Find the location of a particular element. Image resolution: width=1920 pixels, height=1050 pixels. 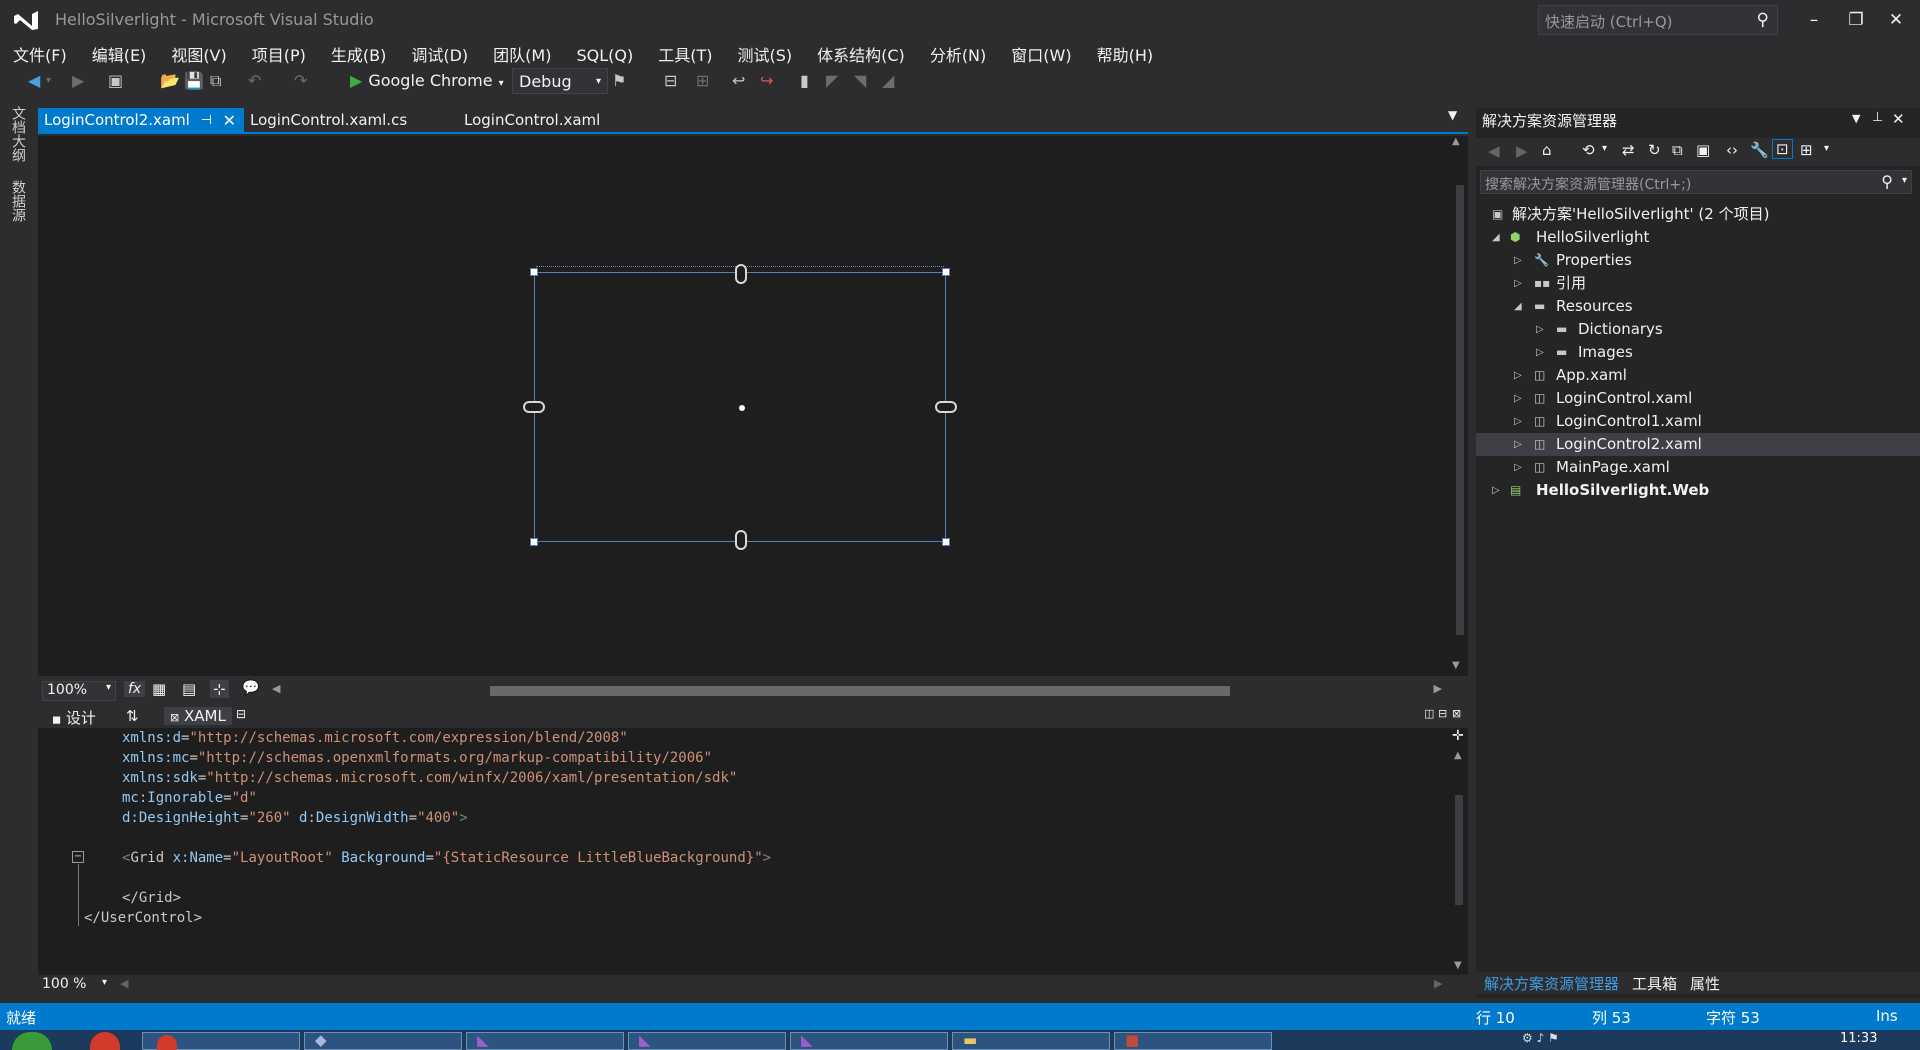

horizontal-split-icon: ⊟ is located at coordinates (1442, 713).